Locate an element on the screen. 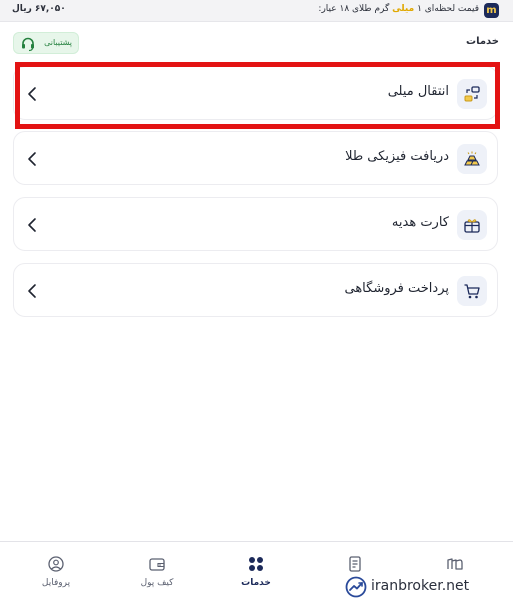 This screenshot has height=611, width=513. profile-icon is located at coordinates (56, 564).